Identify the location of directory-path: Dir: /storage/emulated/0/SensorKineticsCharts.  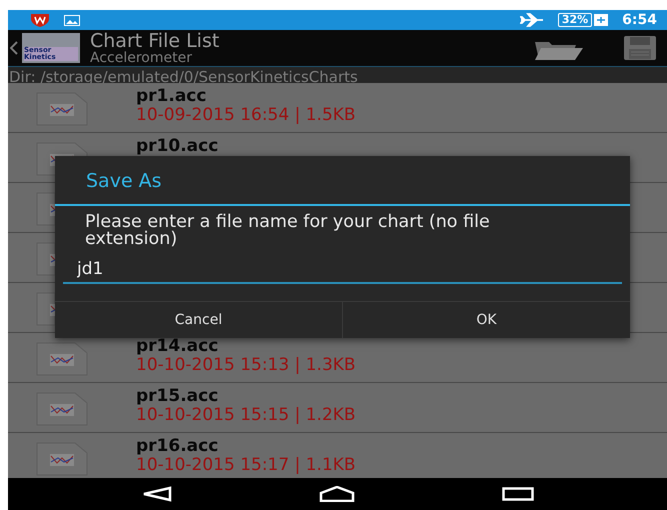
(183, 77).